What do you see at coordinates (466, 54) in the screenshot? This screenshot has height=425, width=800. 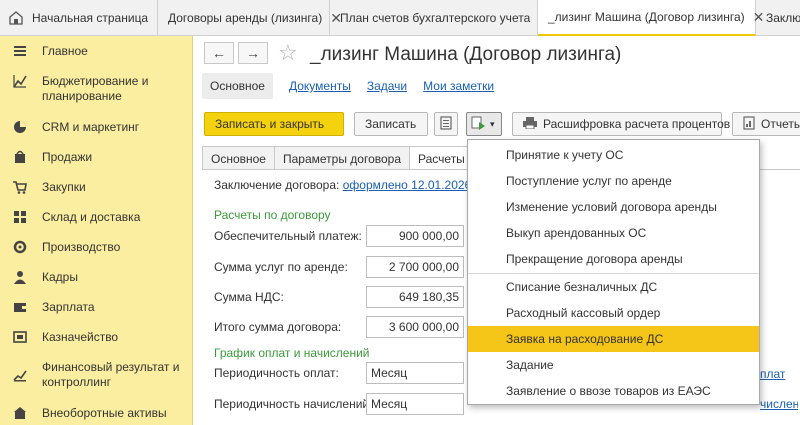 I see `page-title: _лизинг Машина (Договор лизинга)` at bounding box center [466, 54].